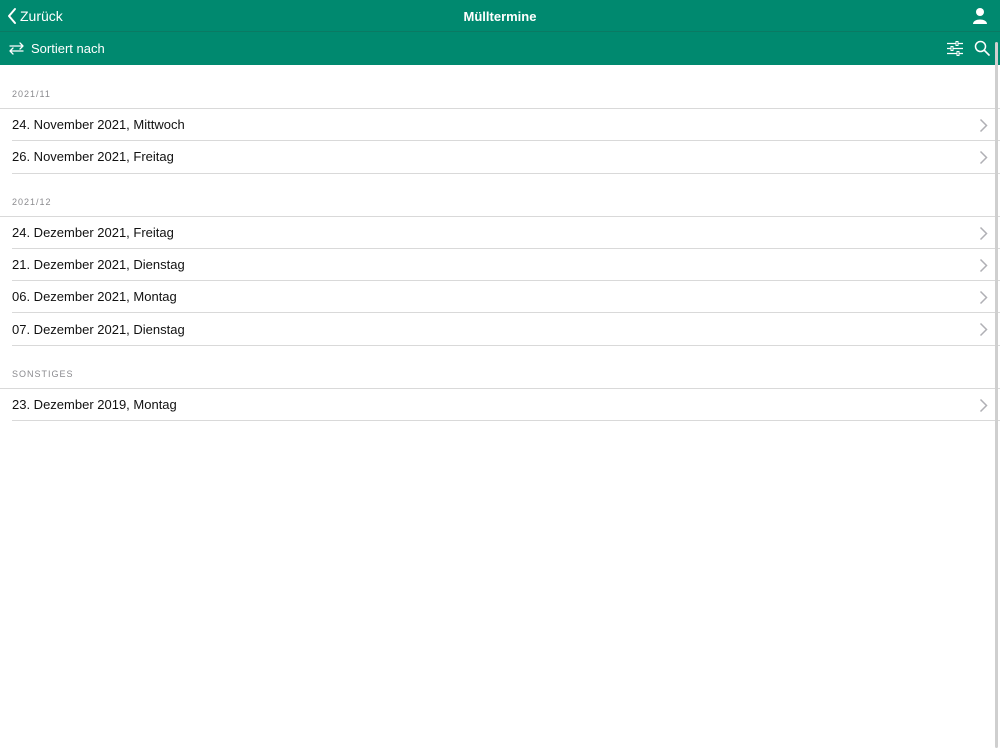  I want to click on list-item-label: 24. November 2021, Mittwoch, so click(98, 125).